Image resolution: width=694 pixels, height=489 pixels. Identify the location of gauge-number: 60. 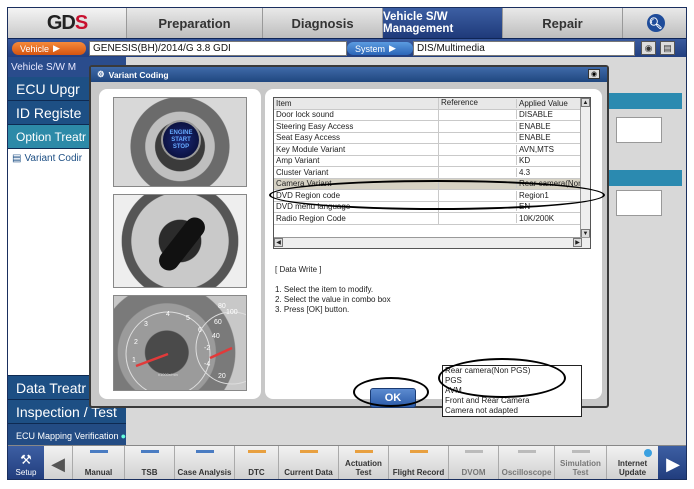
(218, 322).